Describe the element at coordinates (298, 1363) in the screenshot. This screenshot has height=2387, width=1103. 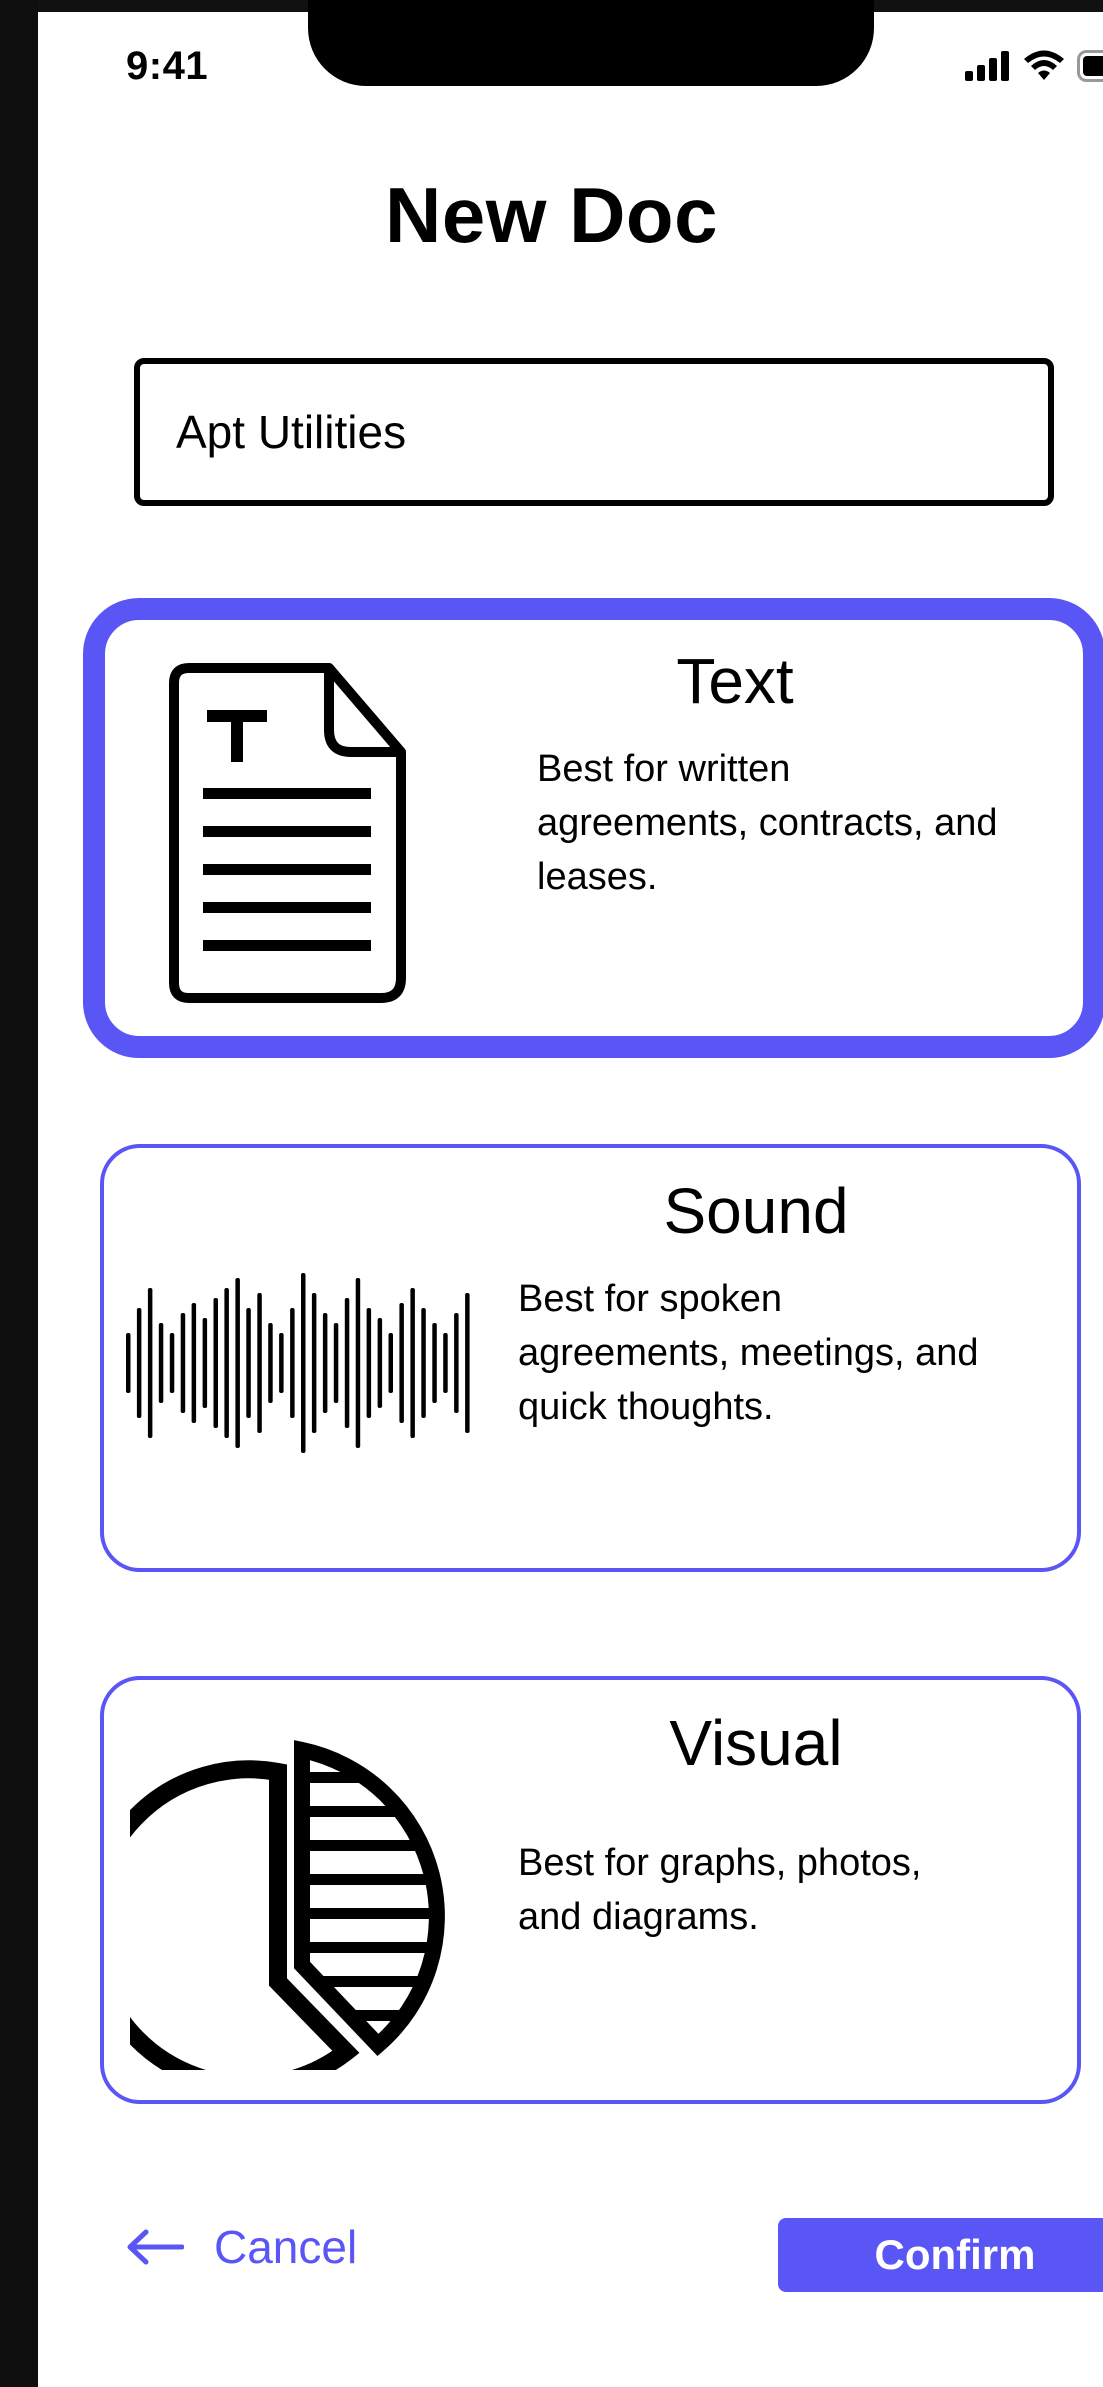
I see `sound-wave-icon` at that location.